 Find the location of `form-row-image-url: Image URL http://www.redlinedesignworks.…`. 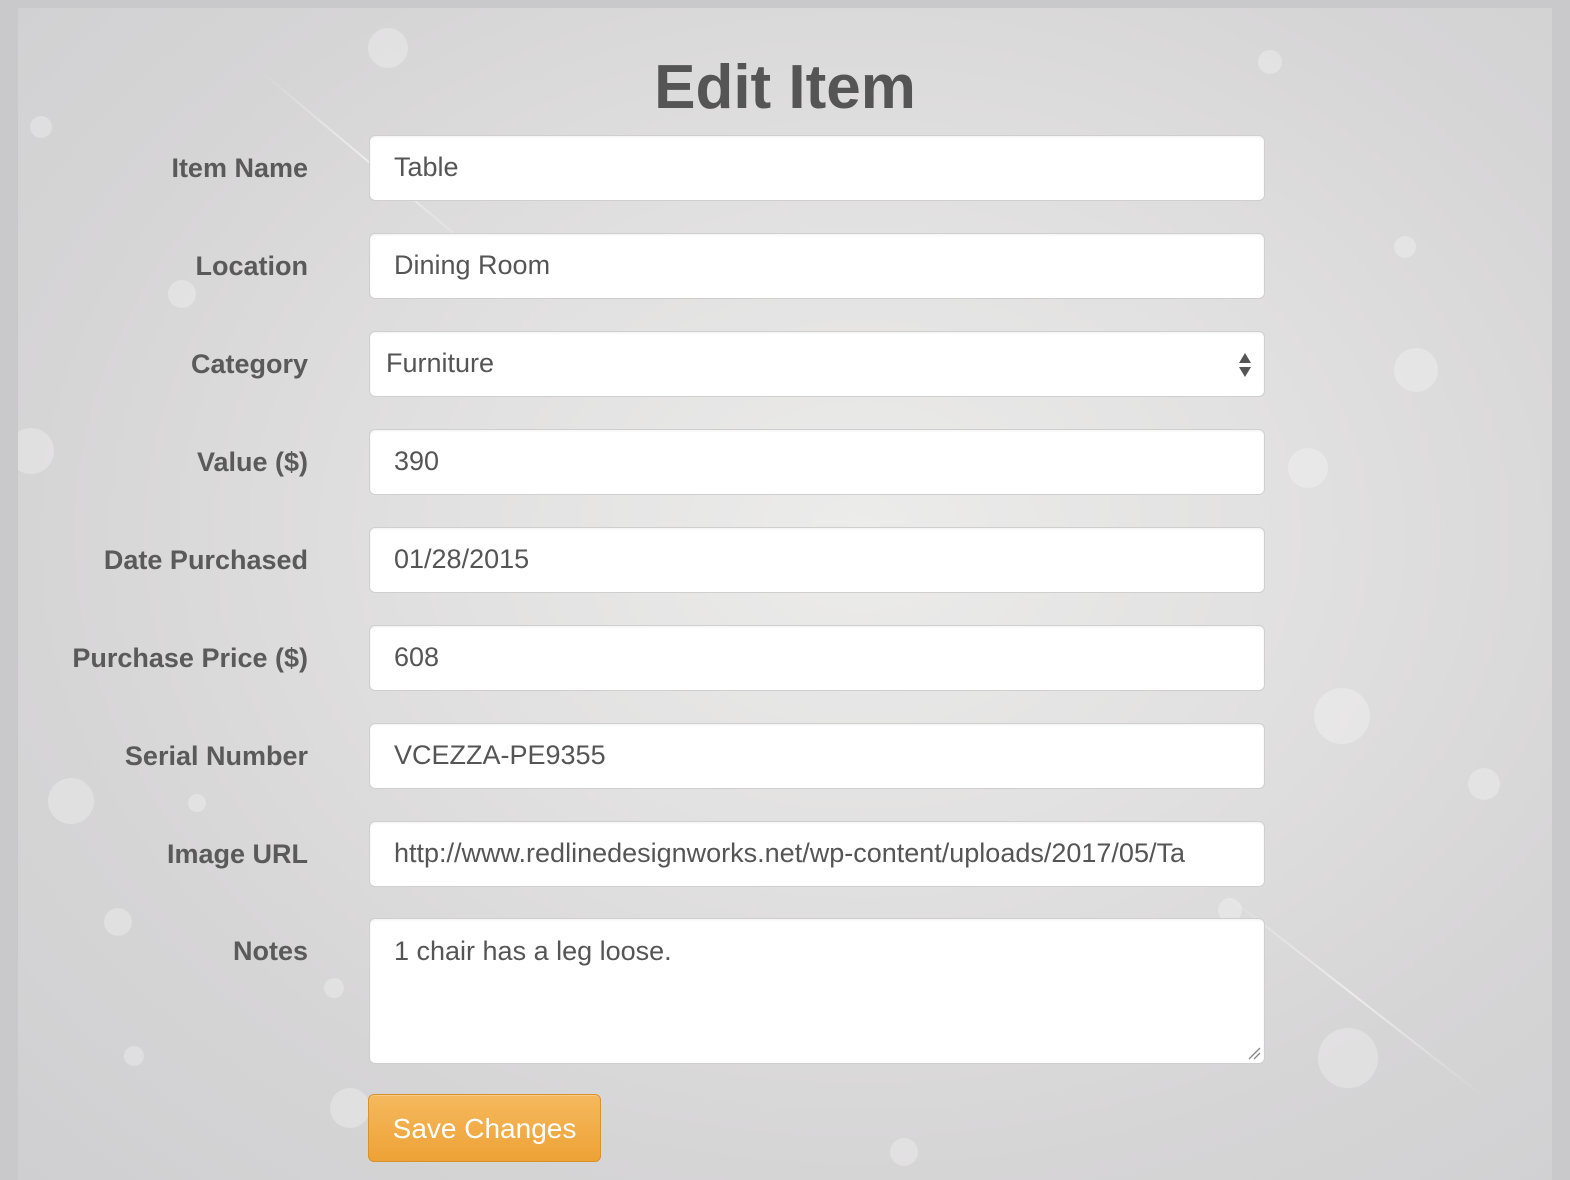

form-row-image-url: Image URL http://www.redlinedesignworks.… is located at coordinates (785, 854).